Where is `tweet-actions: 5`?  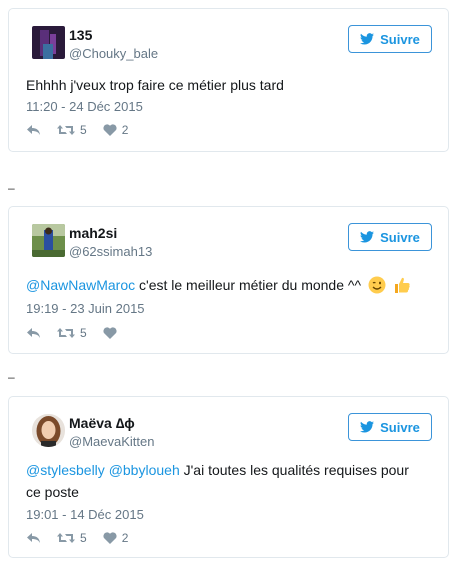
tweet-actions: 5 is located at coordinates (82, 333).